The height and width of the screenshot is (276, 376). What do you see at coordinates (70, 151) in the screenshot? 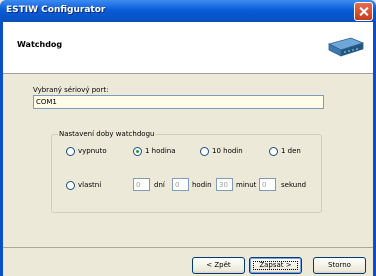
I see `radio-off` at bounding box center [70, 151].